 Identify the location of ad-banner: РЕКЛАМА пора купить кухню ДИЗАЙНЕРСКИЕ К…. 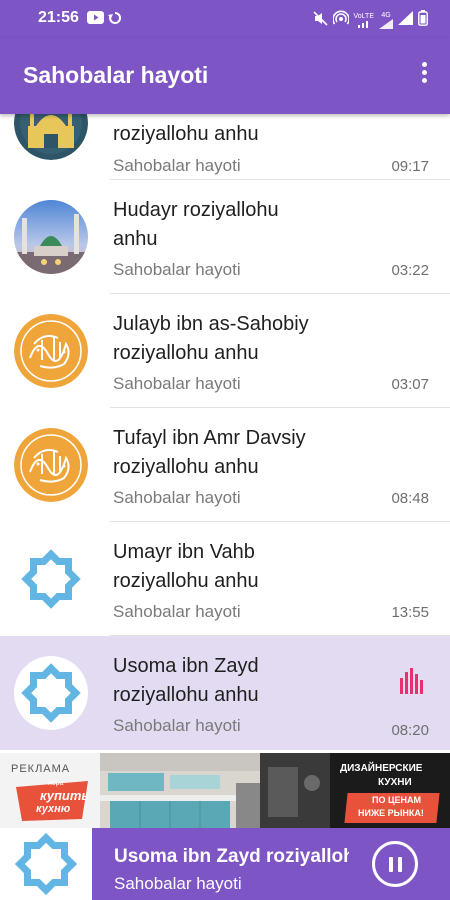
(225, 791).